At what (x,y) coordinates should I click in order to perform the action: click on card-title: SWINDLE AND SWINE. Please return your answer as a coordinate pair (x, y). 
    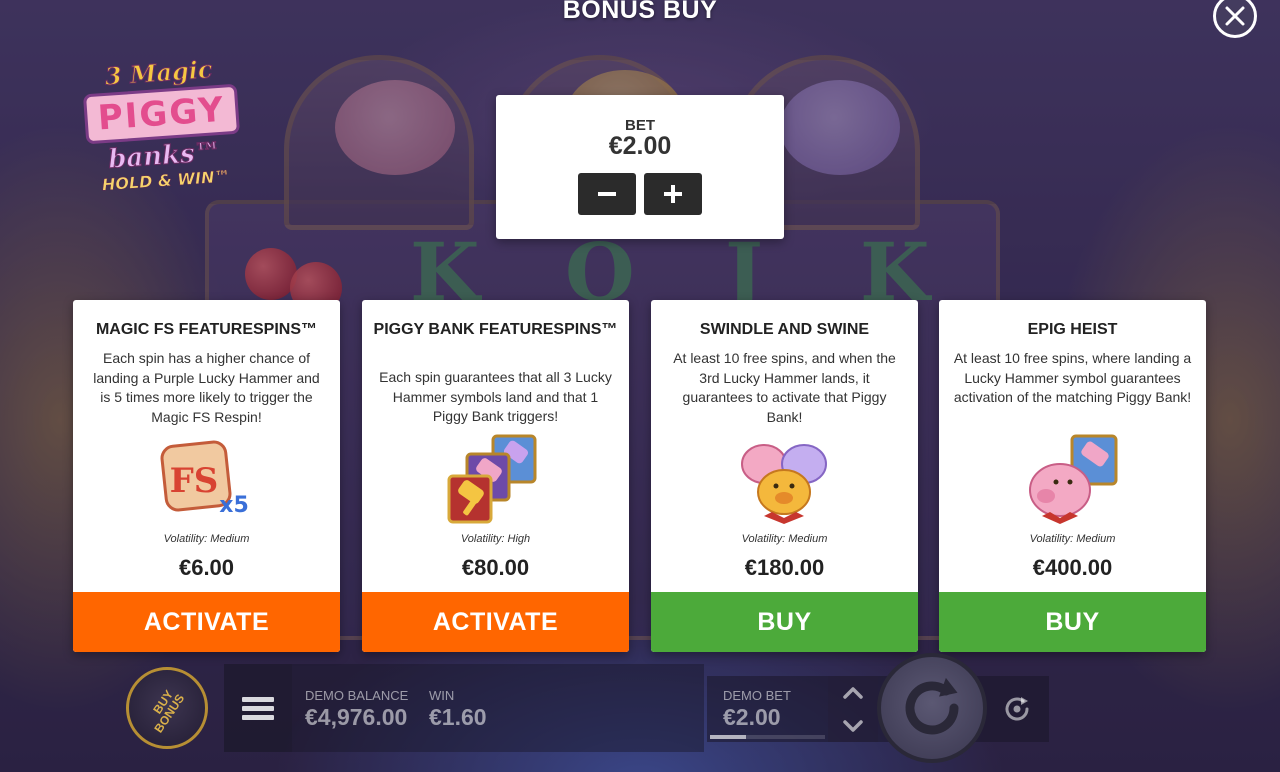
    Looking at the image, I should click on (784, 329).